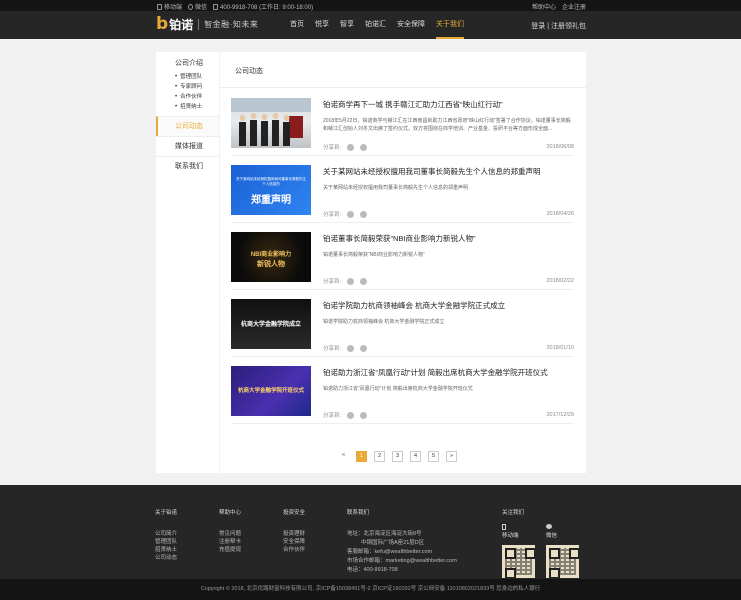 The height and width of the screenshot is (600, 741). I want to click on news-title: 铂诺商学再下一城 携手赣江汇助力江西省“映山红行动”, so click(413, 104).